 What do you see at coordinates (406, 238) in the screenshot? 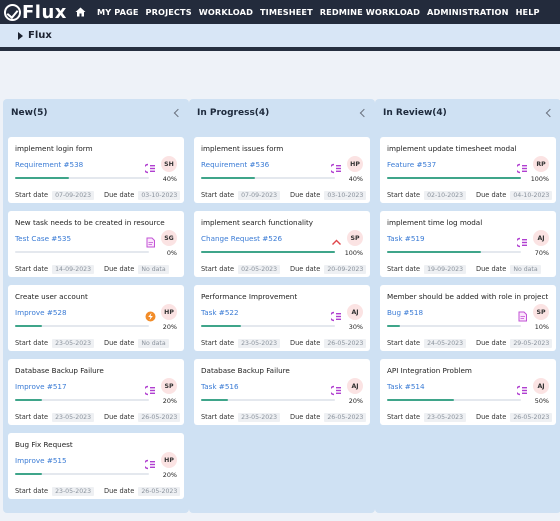
I see `issue-reference-link: Task #519` at bounding box center [406, 238].